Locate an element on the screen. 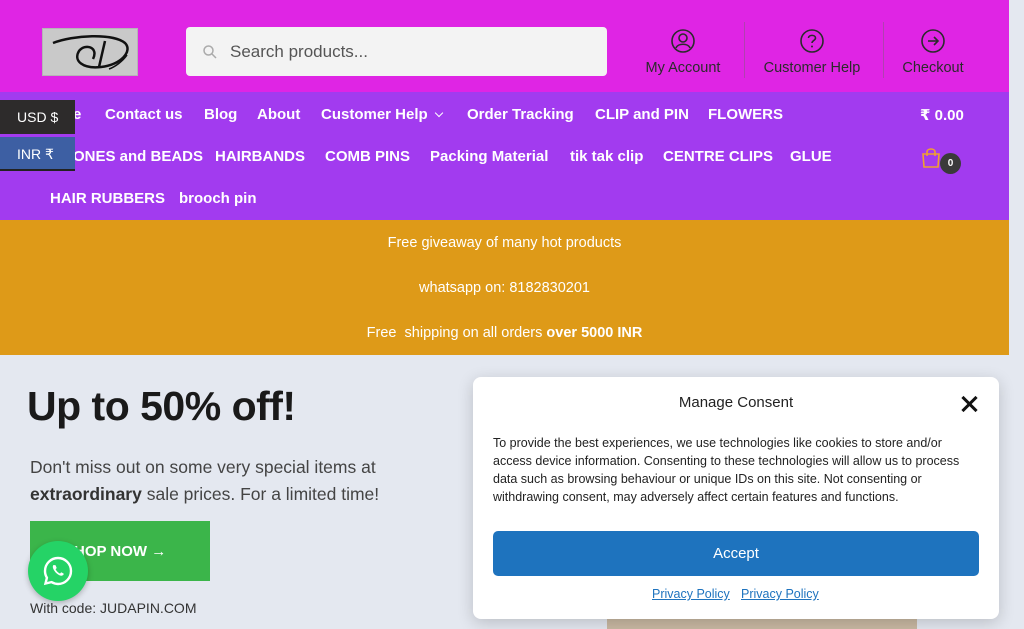 The image size is (1024, 629). checkout-label: Checkout is located at coordinates (933, 68).